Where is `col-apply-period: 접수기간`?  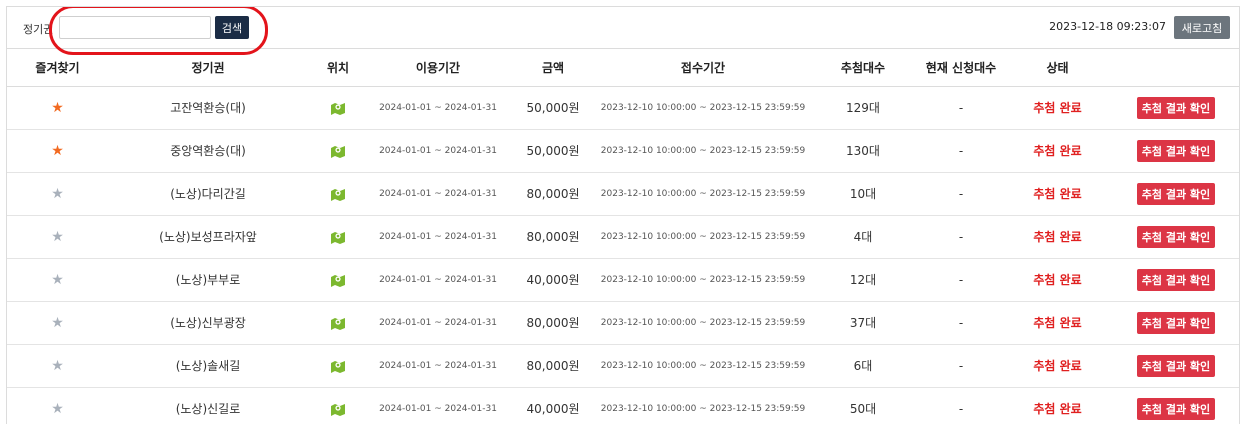 col-apply-period: 접수기간 is located at coordinates (703, 68).